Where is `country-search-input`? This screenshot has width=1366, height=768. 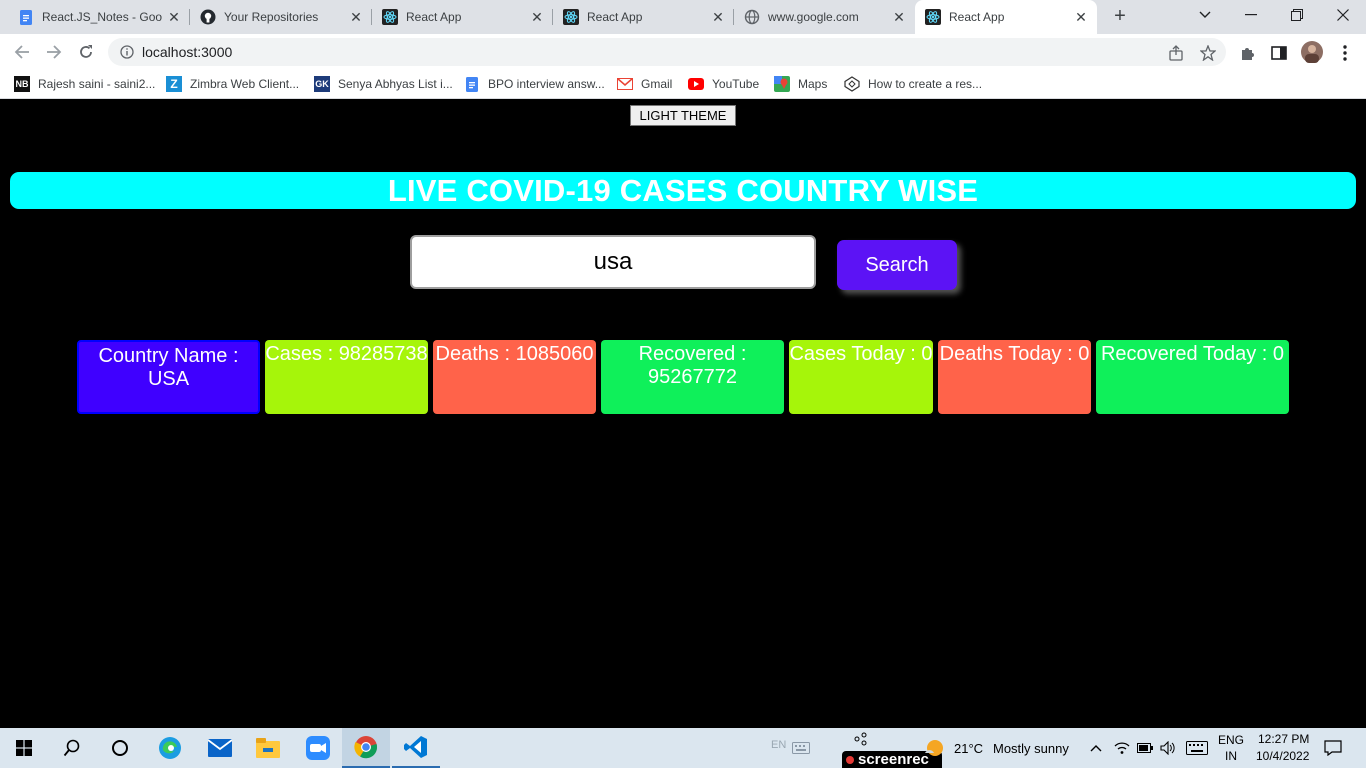
country-search-input is located at coordinates (613, 262).